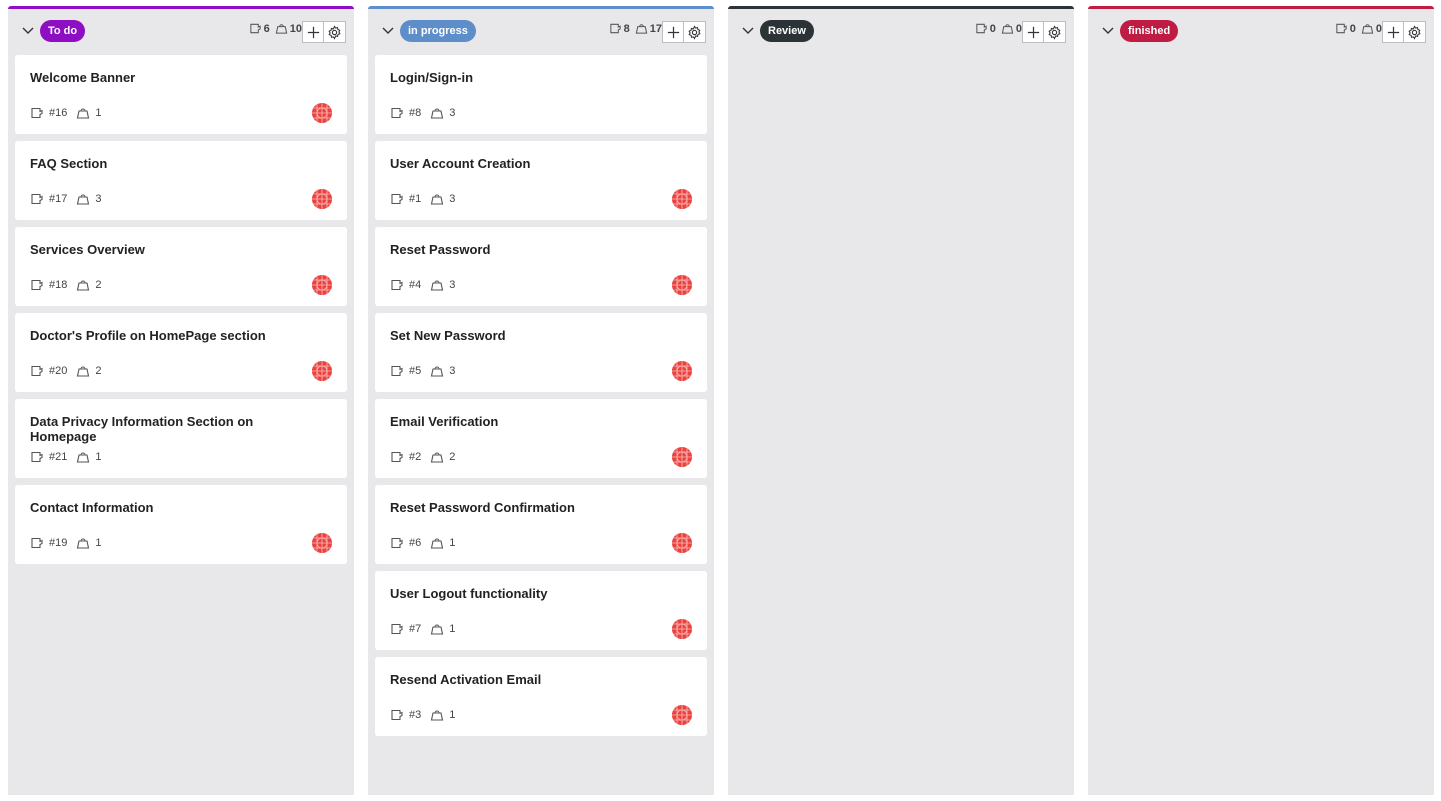 Image resolution: width=1441 pixels, height=801 pixels. What do you see at coordinates (655, 28) in the screenshot?
I see `weight-count-value: 17` at bounding box center [655, 28].